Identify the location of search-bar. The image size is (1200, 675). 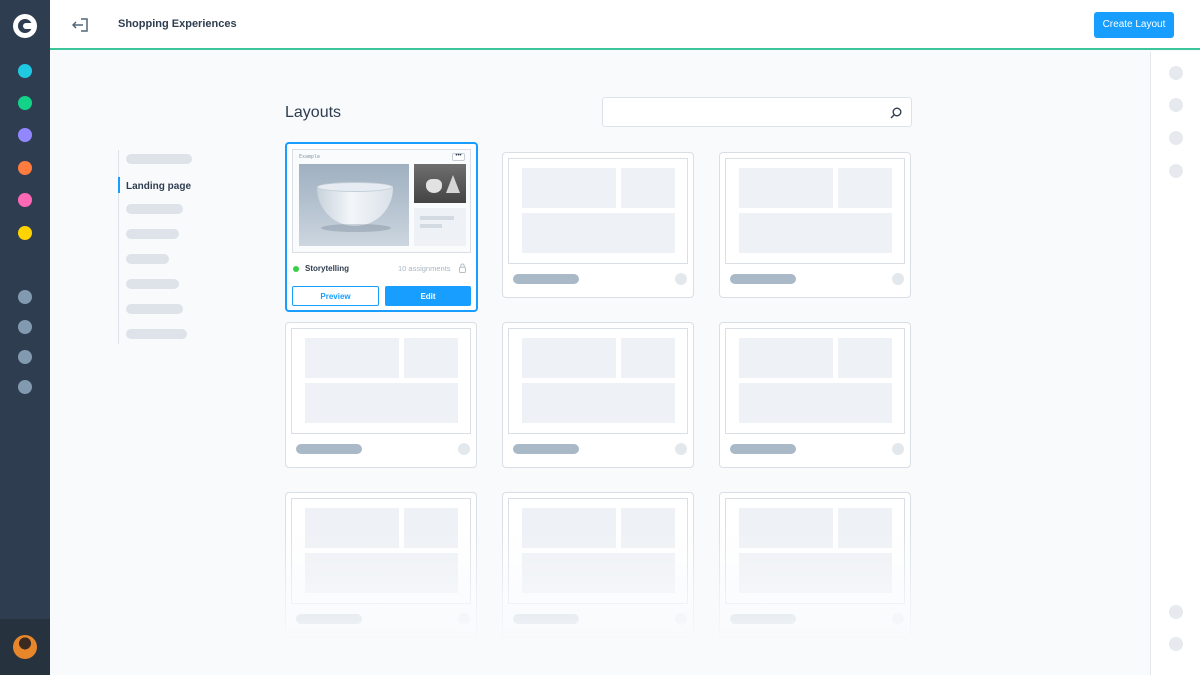
(757, 112).